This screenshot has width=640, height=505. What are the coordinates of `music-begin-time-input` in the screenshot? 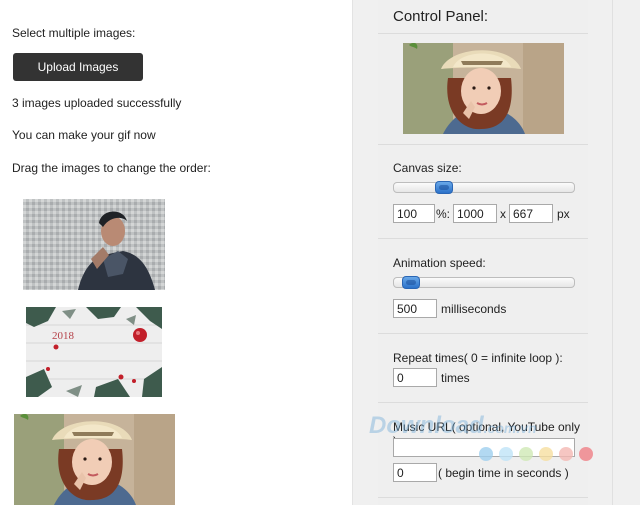 It's located at (415, 472).